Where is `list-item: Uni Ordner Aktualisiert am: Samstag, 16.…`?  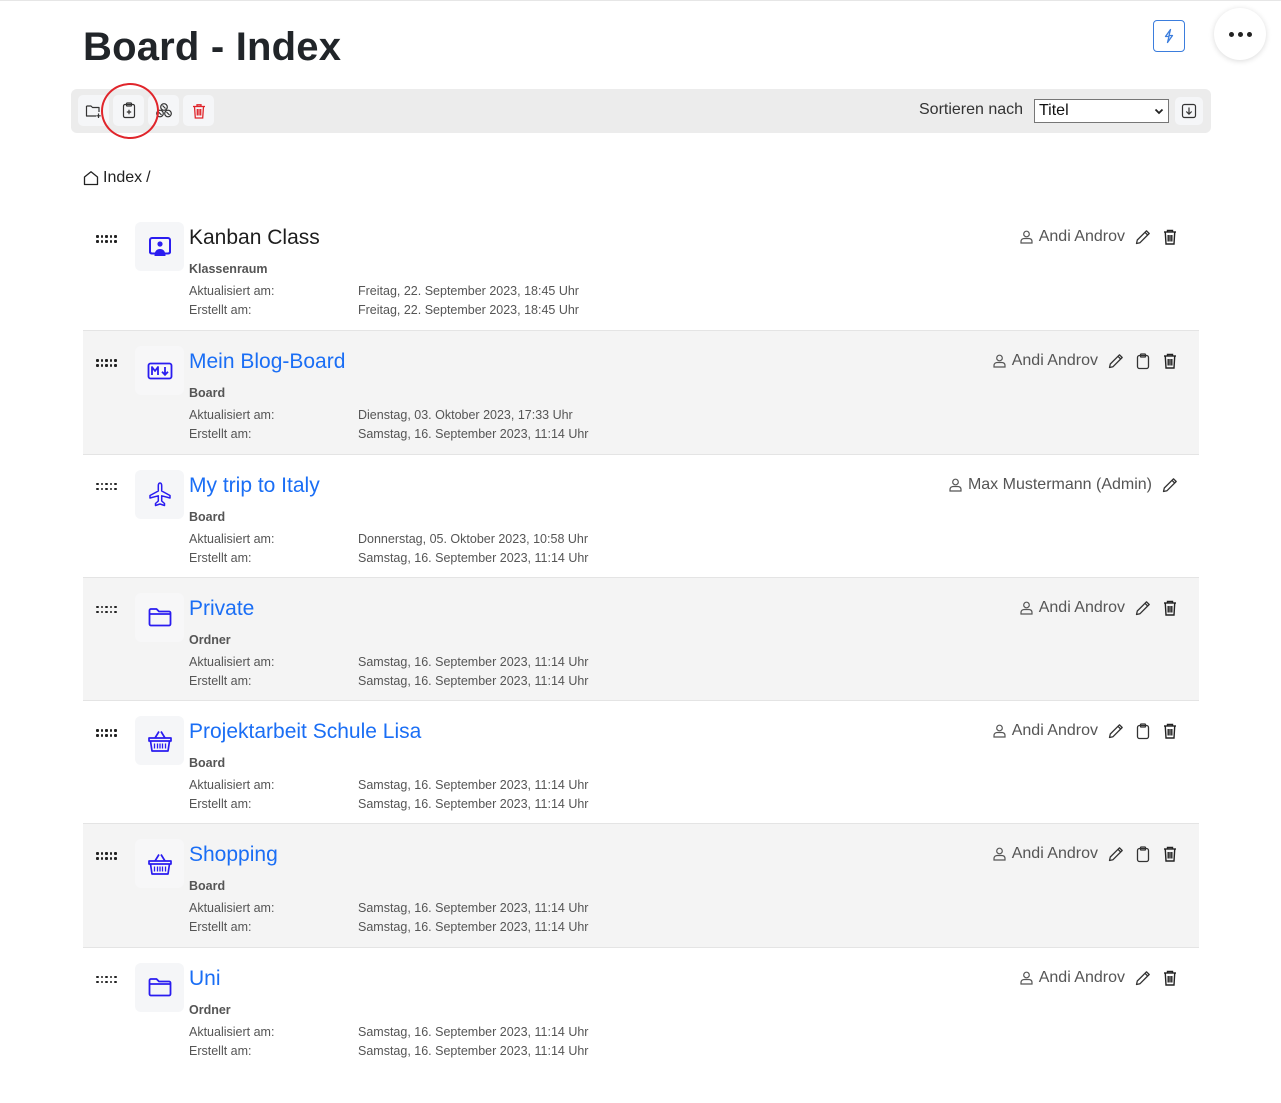 list-item: Uni Ordner Aktualisiert am: Samstag, 16.… is located at coordinates (641, 1008).